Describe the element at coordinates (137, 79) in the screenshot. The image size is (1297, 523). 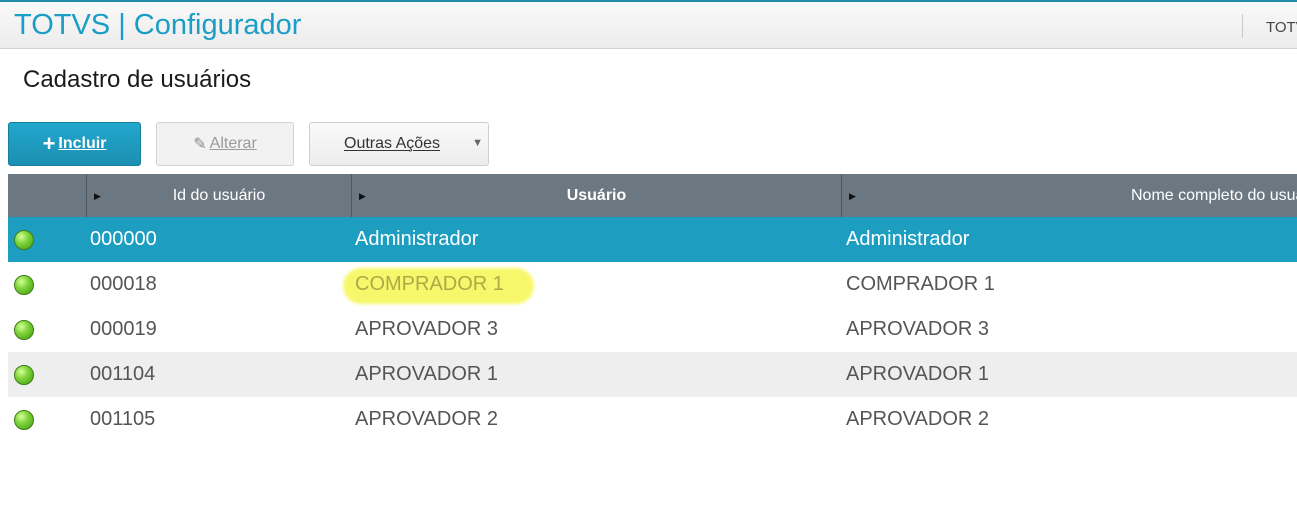
I see `page-title: Cadastro de usuários` at that location.